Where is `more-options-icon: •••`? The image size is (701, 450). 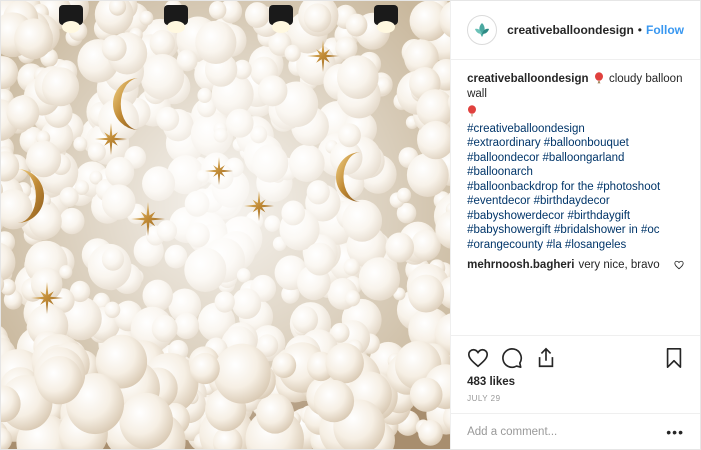
more-options-icon: ••• is located at coordinates (675, 432).